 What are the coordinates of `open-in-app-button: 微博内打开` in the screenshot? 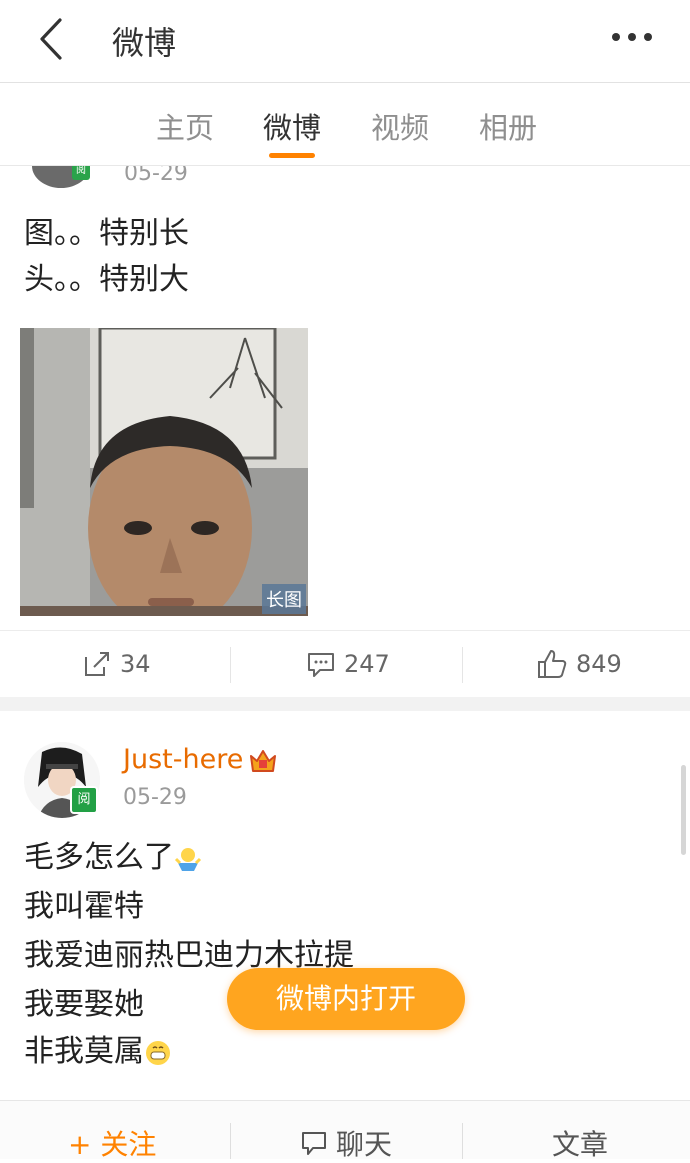 It's located at (346, 999).